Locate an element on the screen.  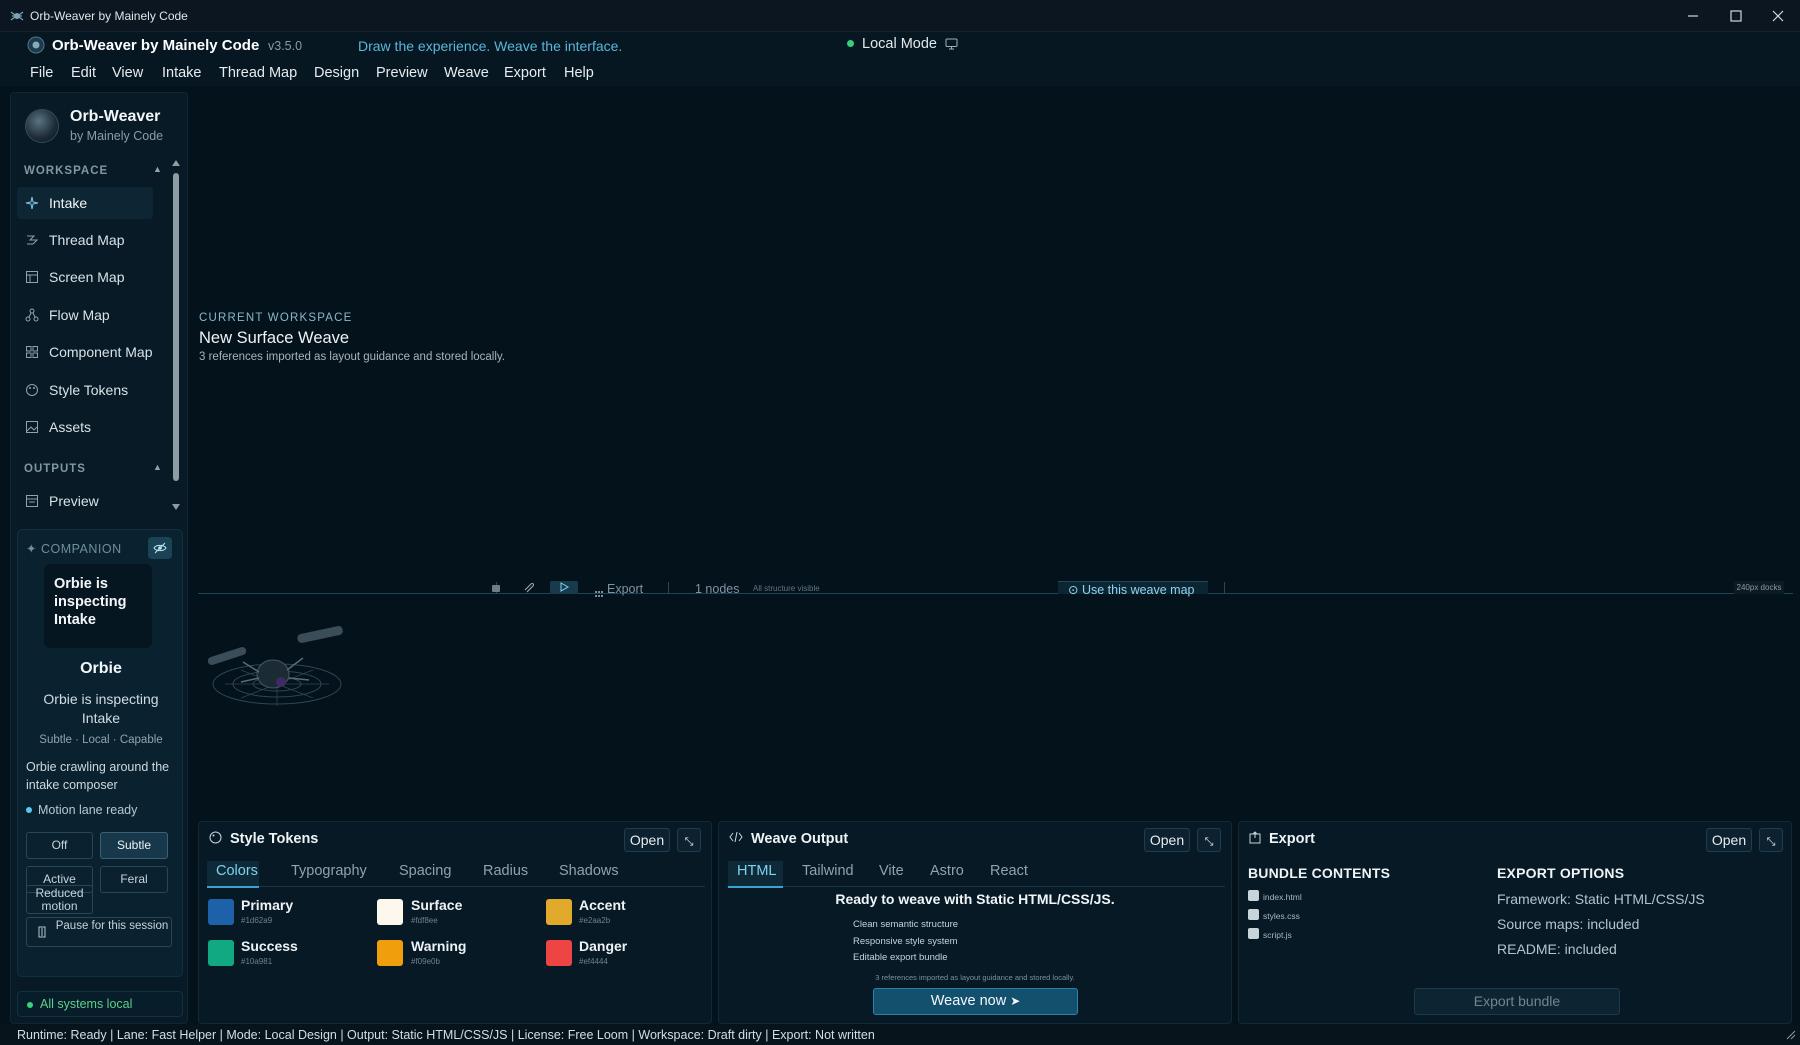
open-style-tokens-button: Open is located at coordinates (647, 840).